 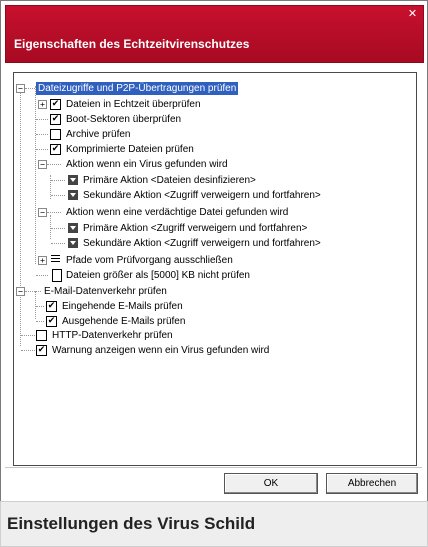 I want to click on caption-text: Einstellungen des Virus Schild, so click(x=131, y=523).